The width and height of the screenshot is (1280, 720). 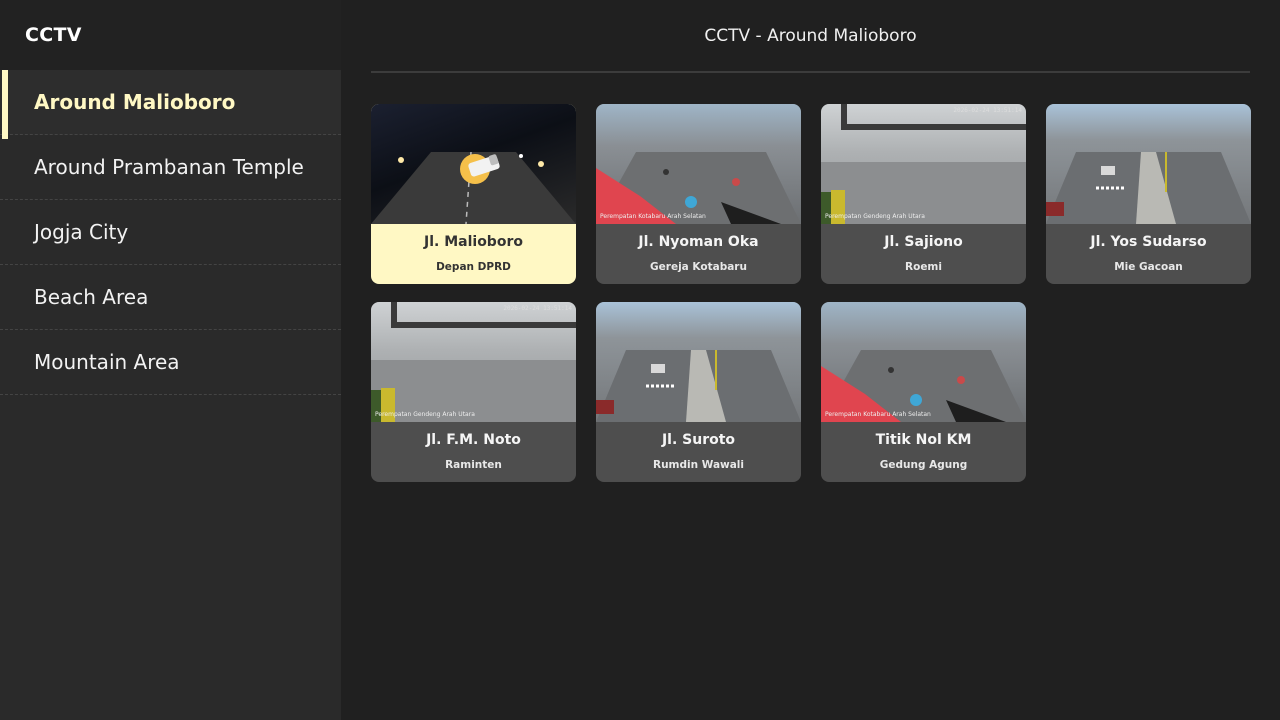 What do you see at coordinates (135, 102) in the screenshot?
I see `sidebar-item-label: Around Malioboro` at bounding box center [135, 102].